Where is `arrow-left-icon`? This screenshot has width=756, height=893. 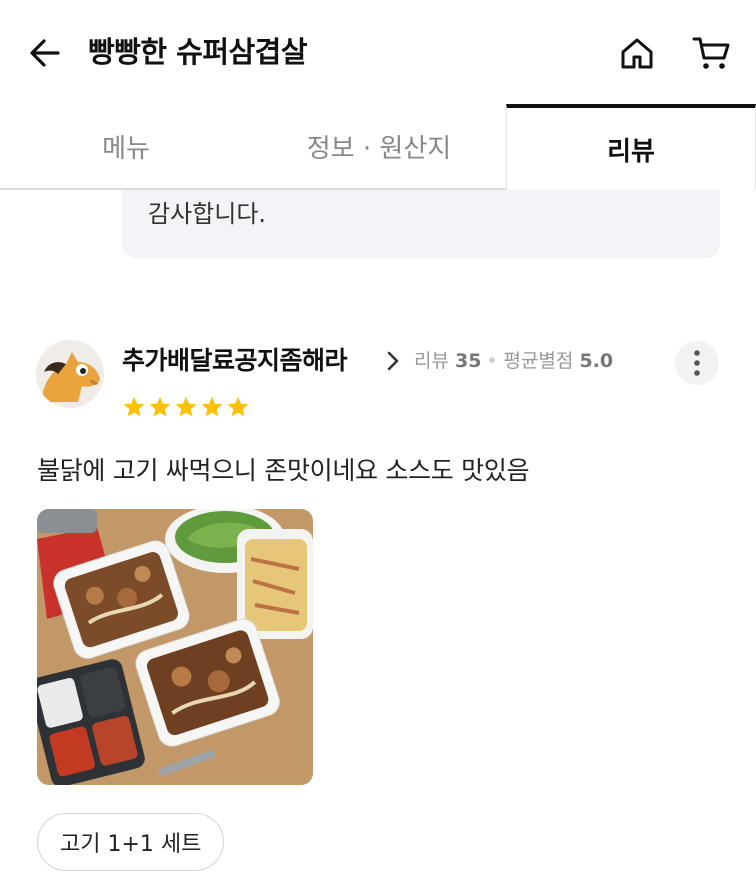
arrow-left-icon is located at coordinates (45, 53).